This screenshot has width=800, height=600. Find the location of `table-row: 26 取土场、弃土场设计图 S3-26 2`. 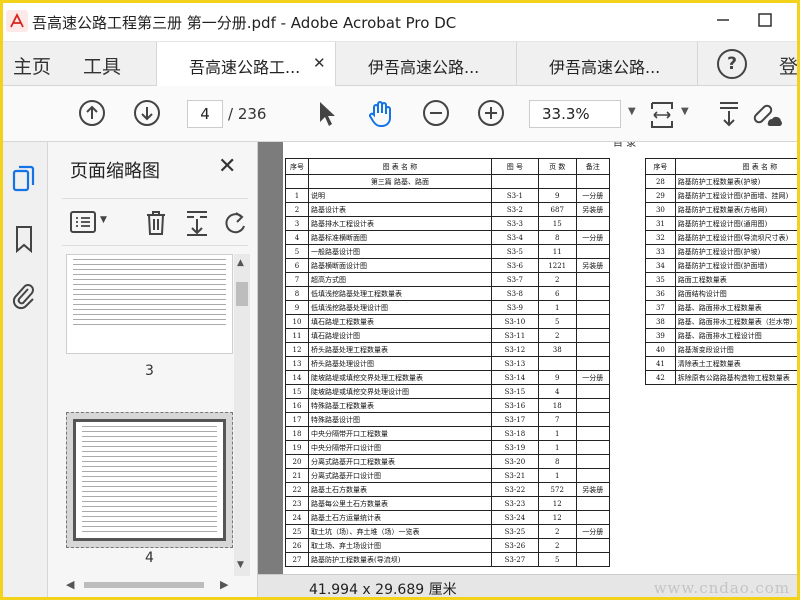

table-row: 26 取土场、弃土场设计图 S3-26 2 is located at coordinates (448, 545).